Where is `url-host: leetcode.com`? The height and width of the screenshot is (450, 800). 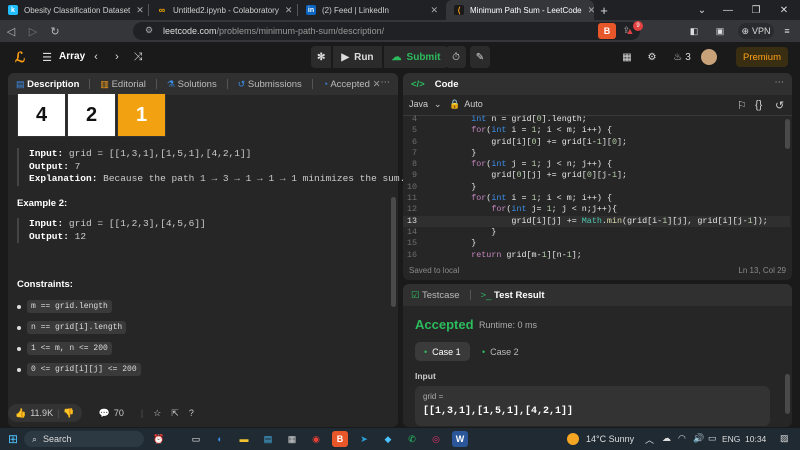
url-host: leetcode.com is located at coordinates (190, 31).